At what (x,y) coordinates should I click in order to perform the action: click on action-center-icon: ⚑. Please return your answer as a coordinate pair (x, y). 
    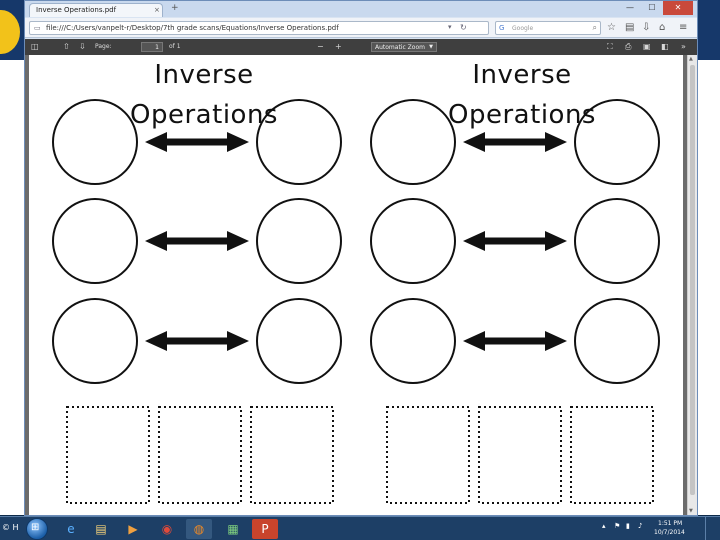
    Looking at the image, I should click on (617, 526).